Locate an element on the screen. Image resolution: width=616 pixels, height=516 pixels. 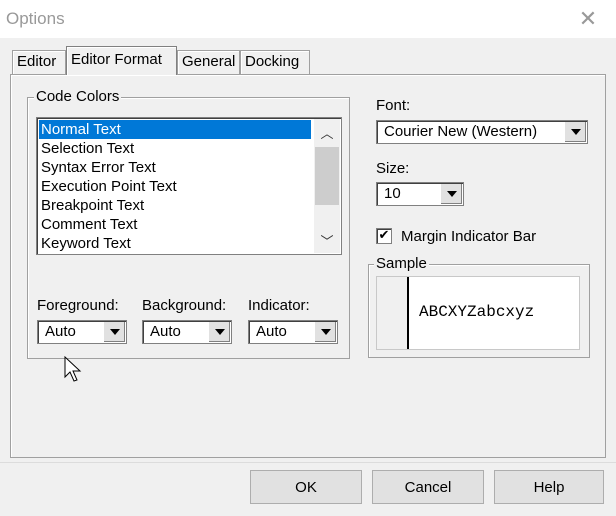
sample-text: ABCXYZabcxyz is located at coordinates (477, 312).